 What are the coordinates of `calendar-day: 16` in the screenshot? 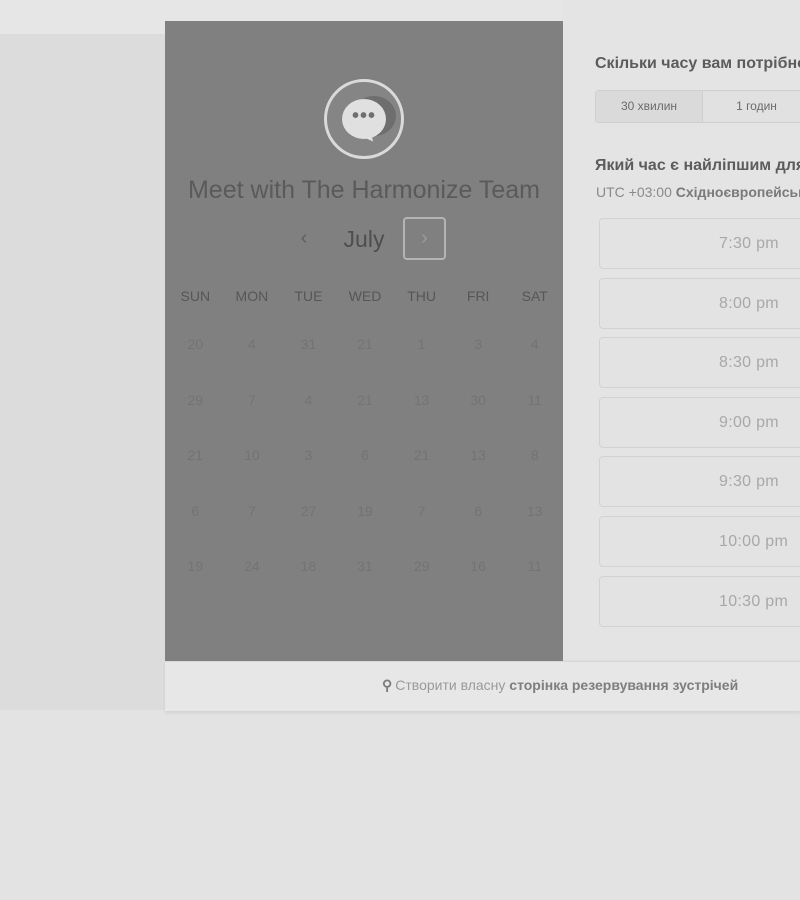 It's located at (478, 566).